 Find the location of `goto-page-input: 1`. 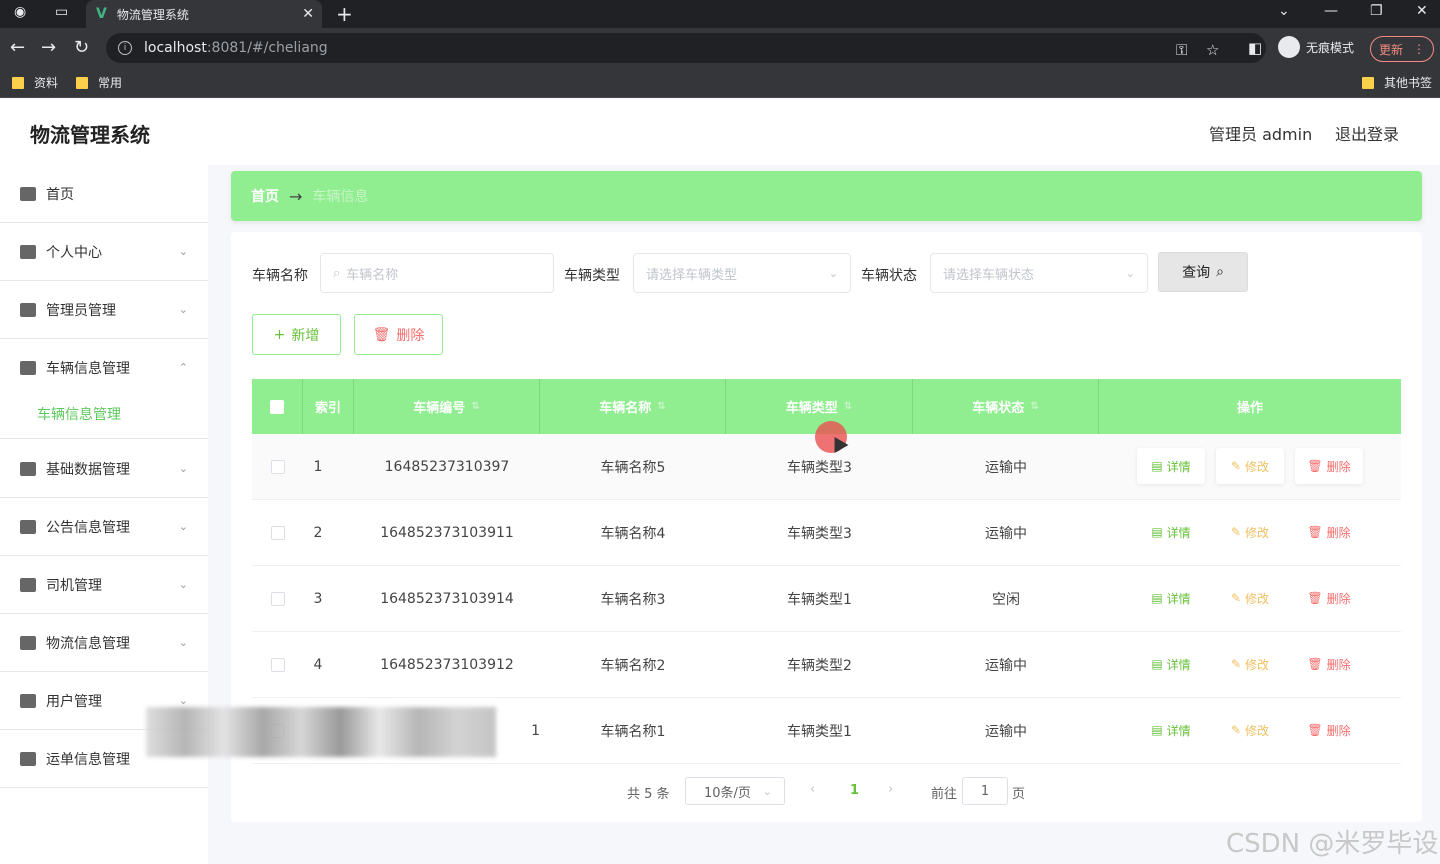

goto-page-input: 1 is located at coordinates (985, 791).